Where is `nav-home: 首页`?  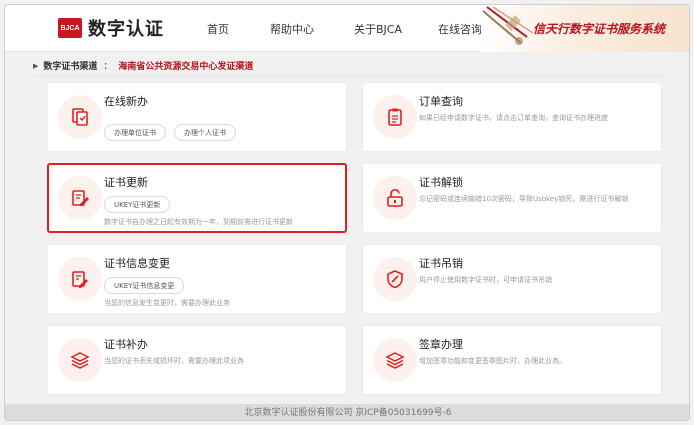 nav-home: 首页 is located at coordinates (218, 29).